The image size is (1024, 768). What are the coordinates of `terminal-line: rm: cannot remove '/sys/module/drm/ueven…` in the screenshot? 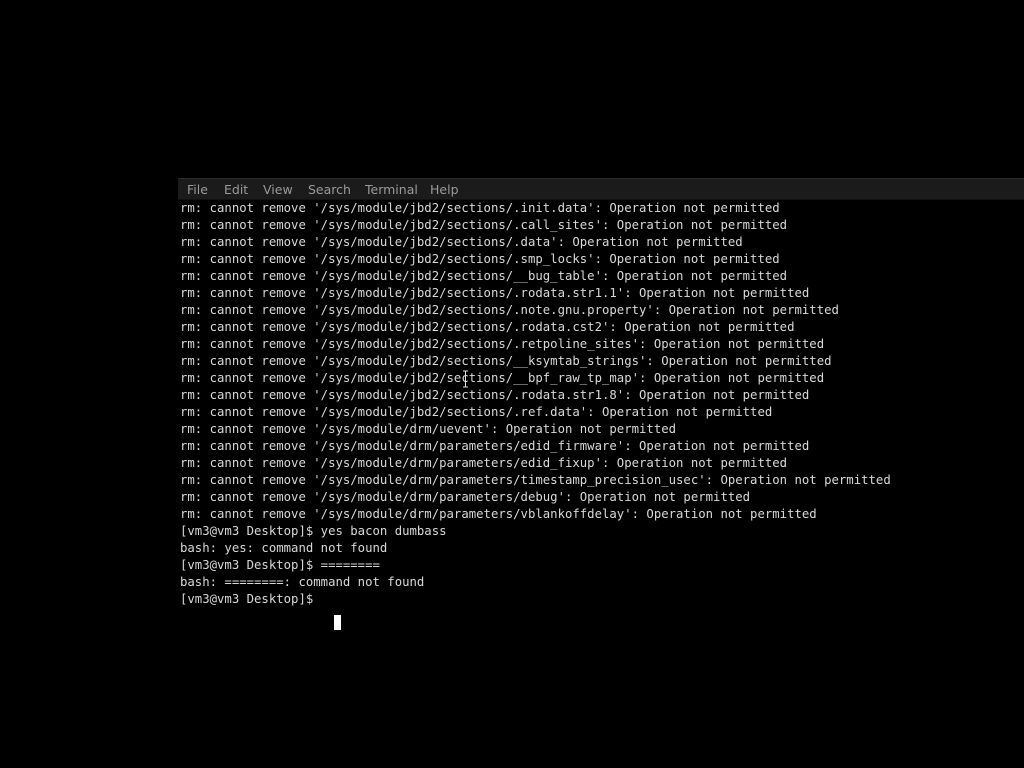 It's located at (428, 429).